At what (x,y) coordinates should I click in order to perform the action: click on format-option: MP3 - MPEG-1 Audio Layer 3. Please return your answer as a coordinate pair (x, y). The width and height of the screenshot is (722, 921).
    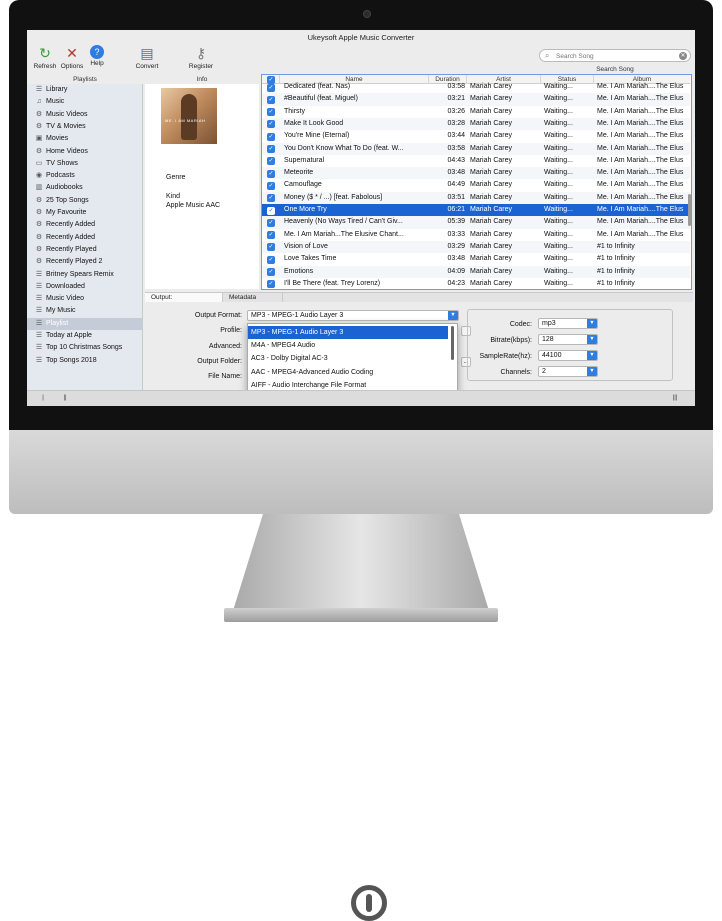
    Looking at the image, I should click on (348, 332).